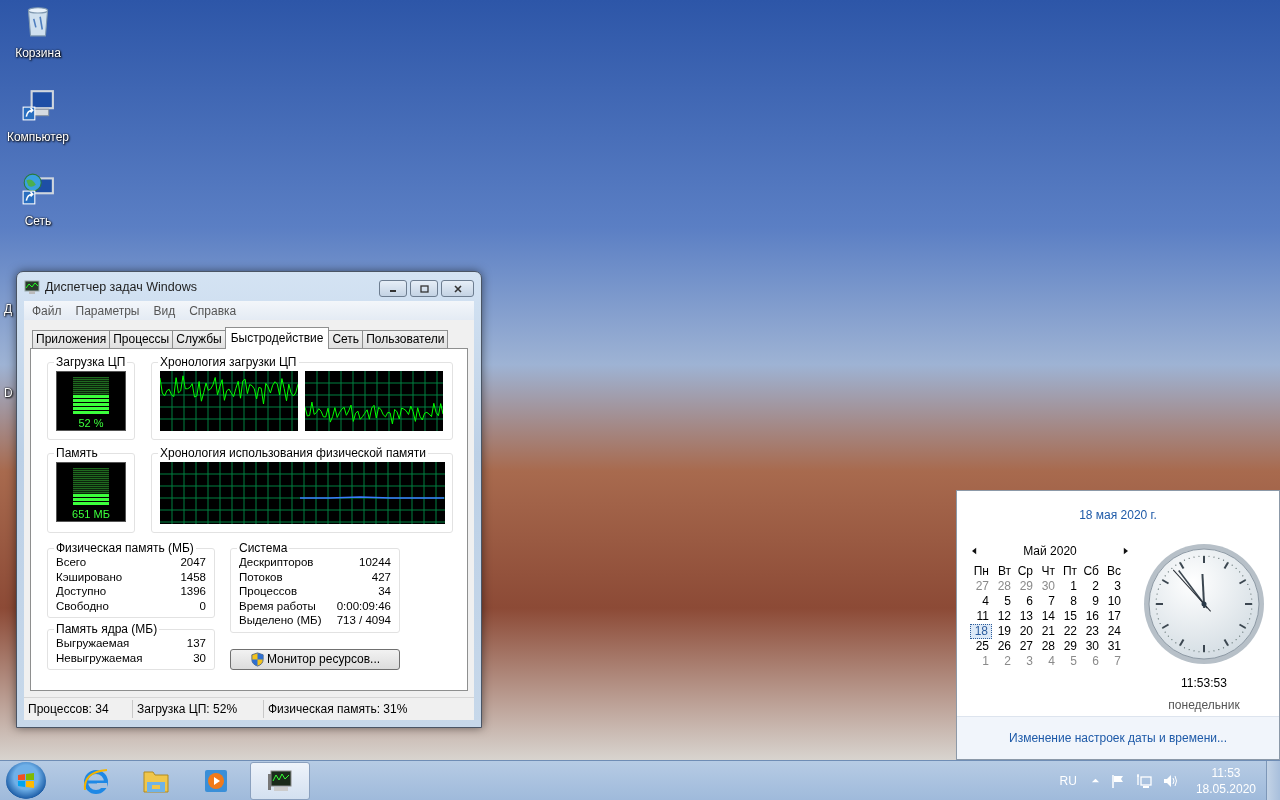  What do you see at coordinates (81, 591) in the screenshot?
I see `row-label: Доступно` at bounding box center [81, 591].